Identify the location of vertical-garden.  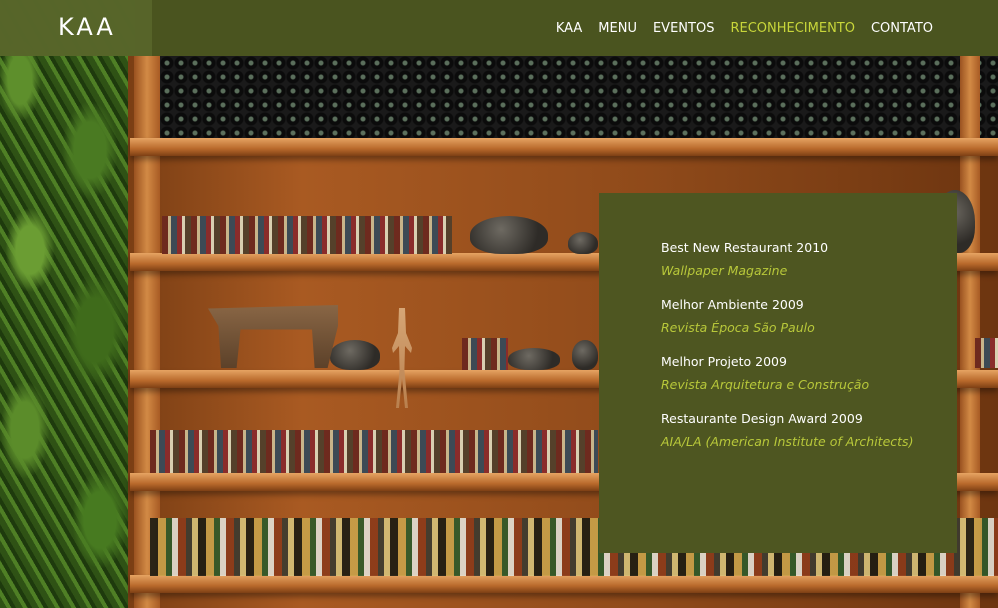
(67, 304).